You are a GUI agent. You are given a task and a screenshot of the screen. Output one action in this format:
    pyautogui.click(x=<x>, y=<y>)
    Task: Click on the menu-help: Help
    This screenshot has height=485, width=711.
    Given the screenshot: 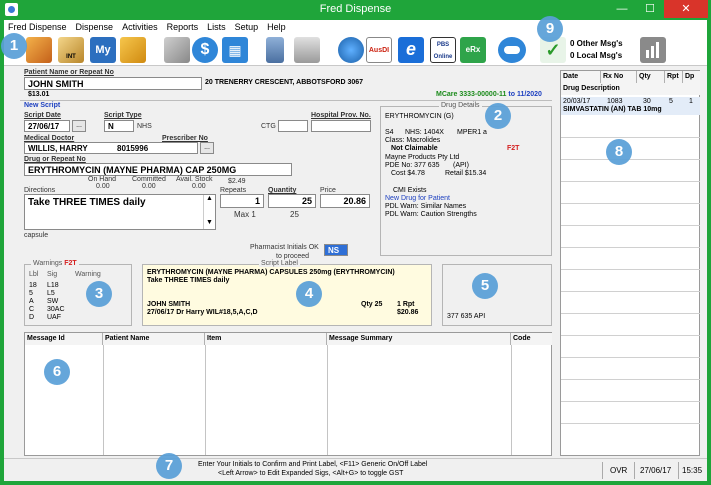 What is the action you would take?
    pyautogui.click(x=277, y=26)
    